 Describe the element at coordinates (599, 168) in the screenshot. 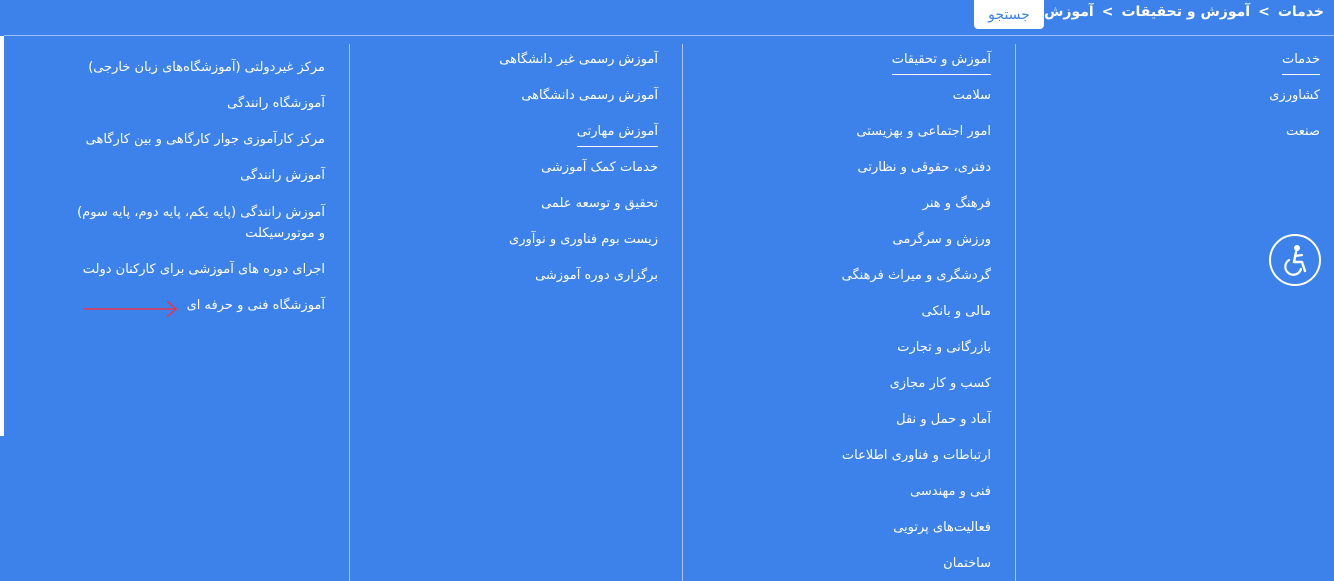

I see `menu-item: خدمات کمک آموزشی` at that location.